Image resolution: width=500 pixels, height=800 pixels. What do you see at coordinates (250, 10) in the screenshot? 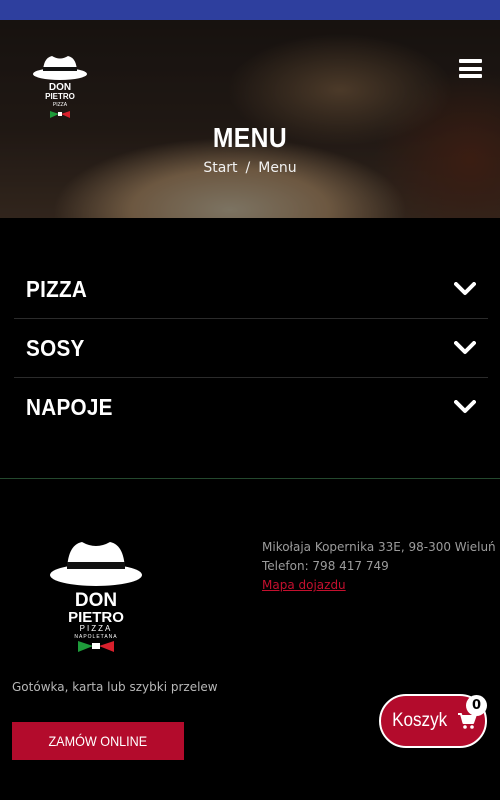
I see `status-bar` at bounding box center [250, 10].